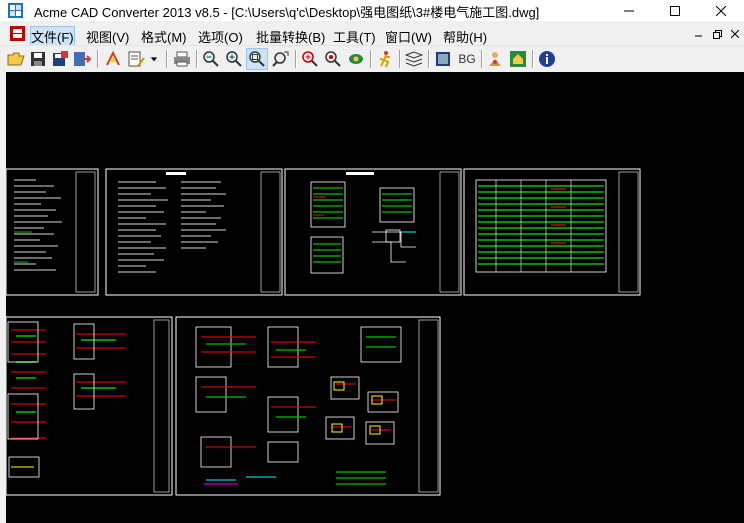 This screenshot has width=744, height=523. I want to click on print-button, so click(182, 59).